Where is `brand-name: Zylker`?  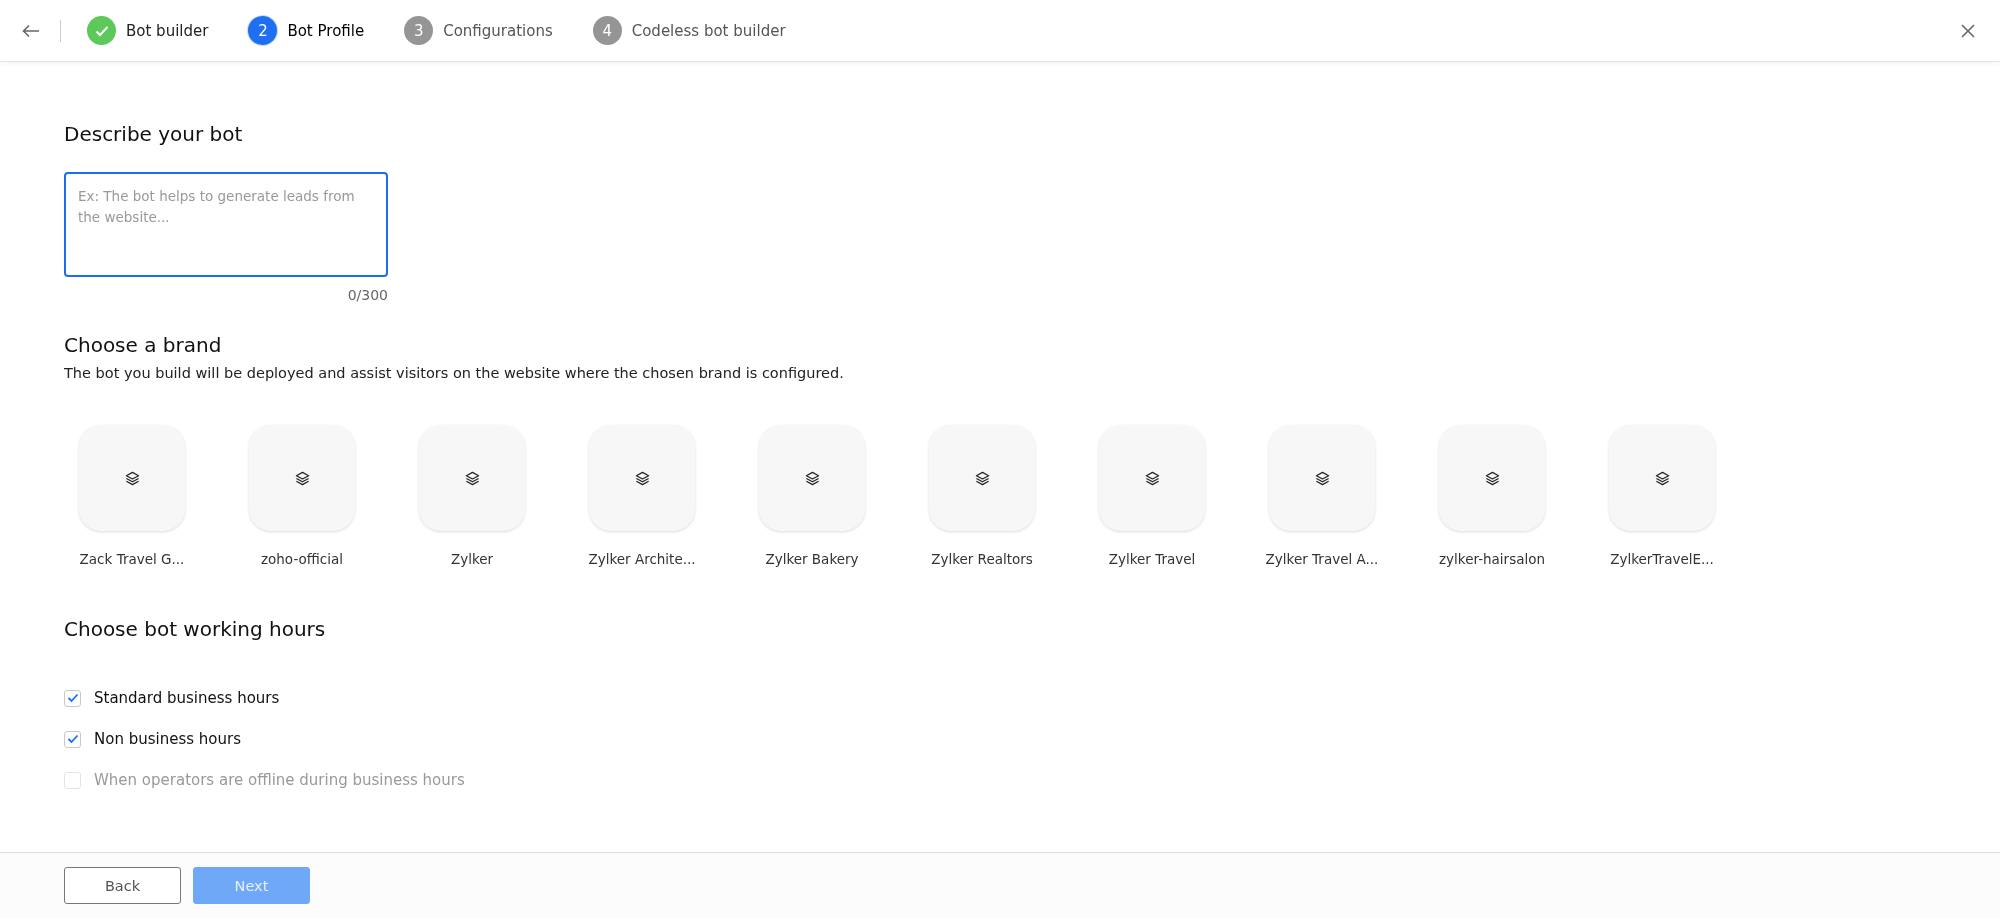
brand-name: Zylker is located at coordinates (472, 559).